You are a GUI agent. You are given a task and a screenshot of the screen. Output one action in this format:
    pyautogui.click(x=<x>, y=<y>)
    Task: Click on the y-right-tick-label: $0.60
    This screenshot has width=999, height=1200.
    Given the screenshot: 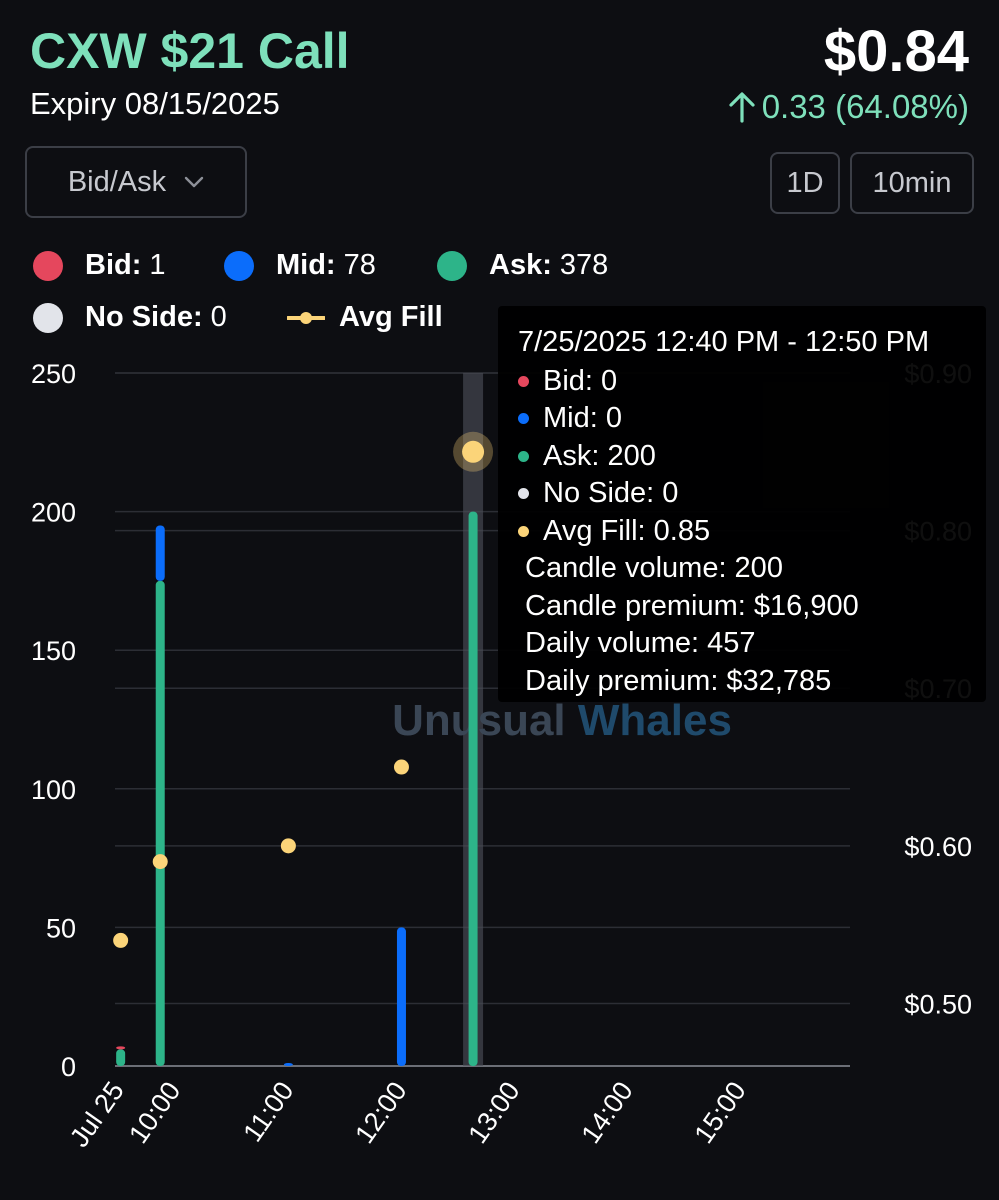 What is the action you would take?
    pyautogui.click(x=938, y=847)
    